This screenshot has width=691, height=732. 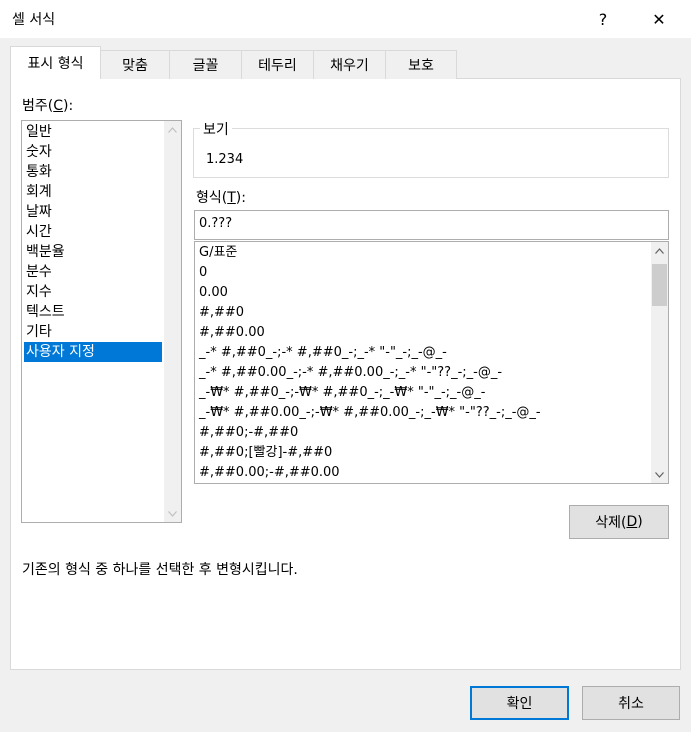 What do you see at coordinates (659, 19) in the screenshot?
I see `close-button: ✕` at bounding box center [659, 19].